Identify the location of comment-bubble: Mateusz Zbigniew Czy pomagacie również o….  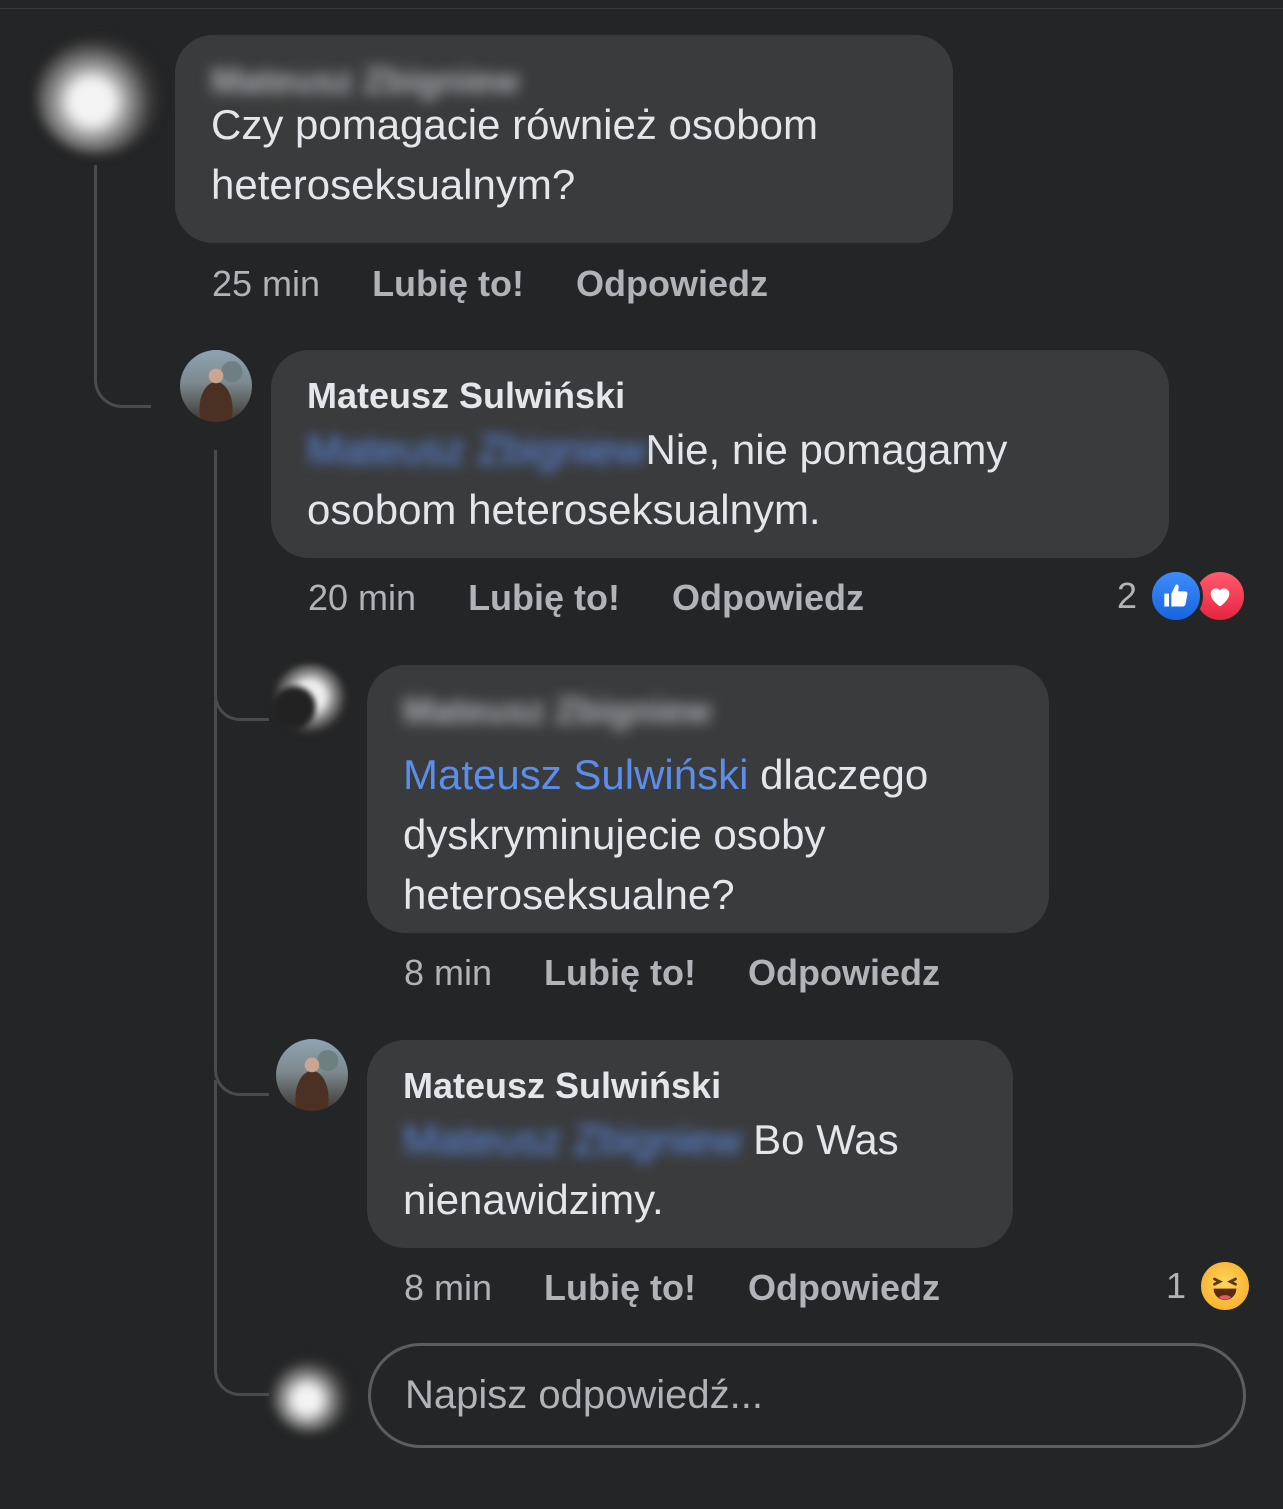
(564, 139).